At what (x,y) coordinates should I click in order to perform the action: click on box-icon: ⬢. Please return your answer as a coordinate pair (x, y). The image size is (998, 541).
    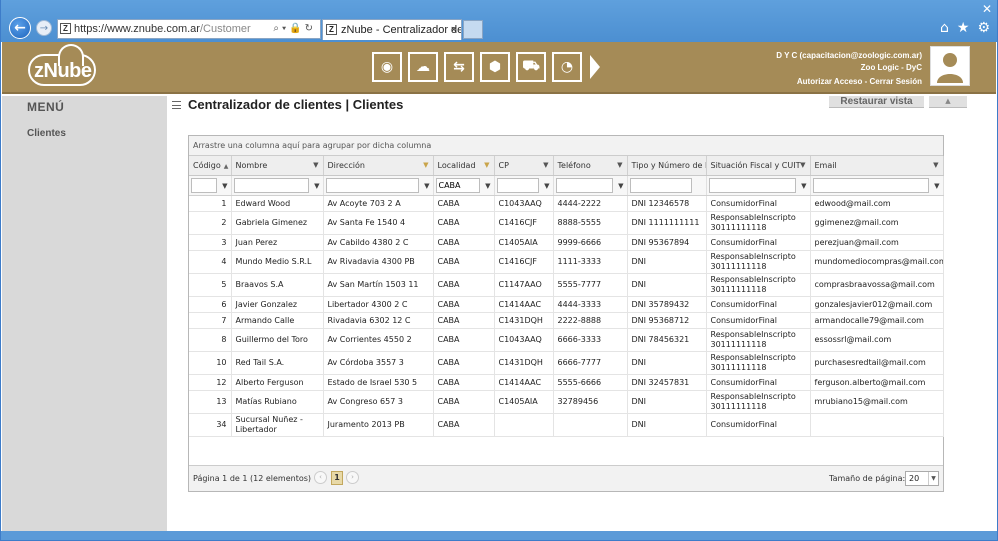
    Looking at the image, I should click on (495, 67).